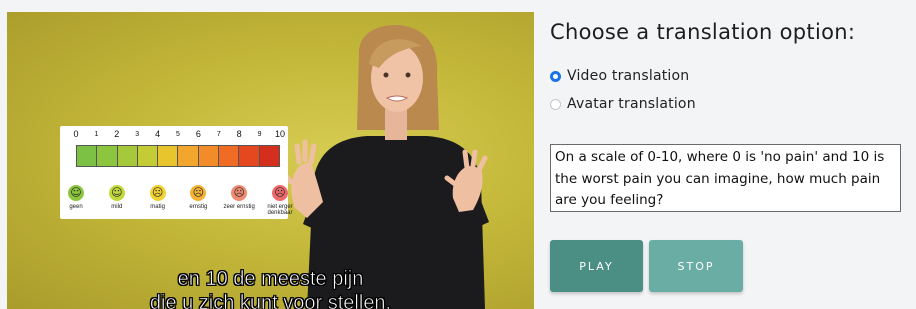 This screenshot has height=309, width=916. I want to click on pain-face-label: zeer ernstig, so click(239, 207).